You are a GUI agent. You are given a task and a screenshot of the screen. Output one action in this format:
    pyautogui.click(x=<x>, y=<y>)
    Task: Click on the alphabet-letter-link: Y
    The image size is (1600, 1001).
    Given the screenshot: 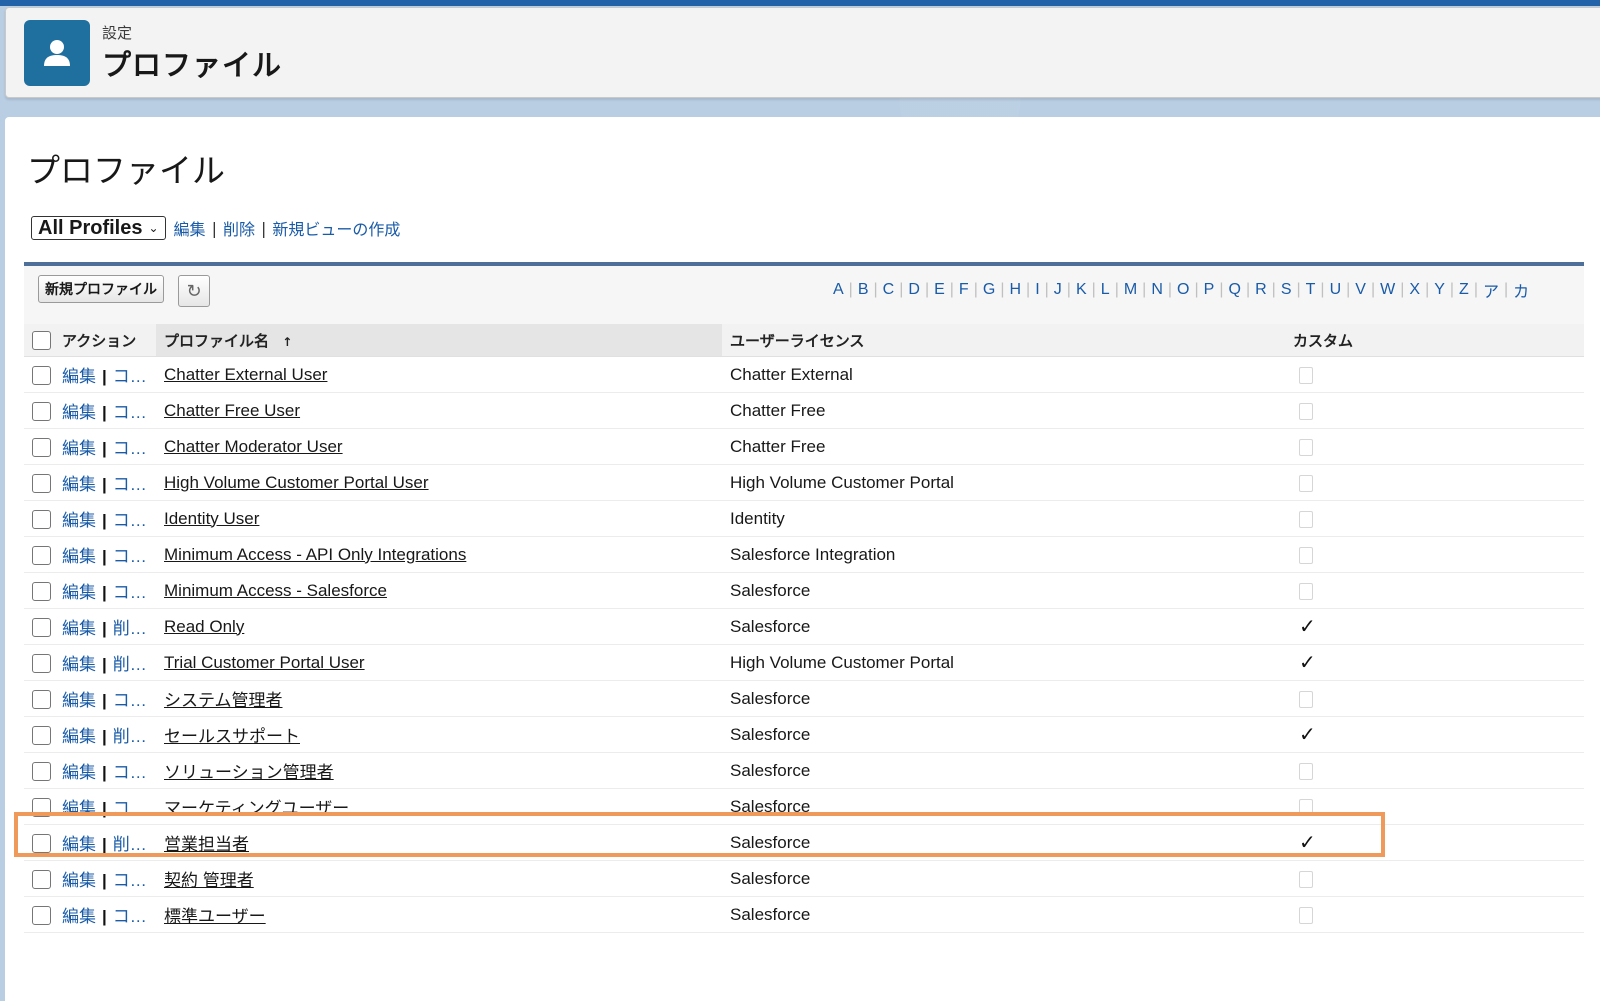 What is the action you would take?
    pyautogui.click(x=1439, y=290)
    